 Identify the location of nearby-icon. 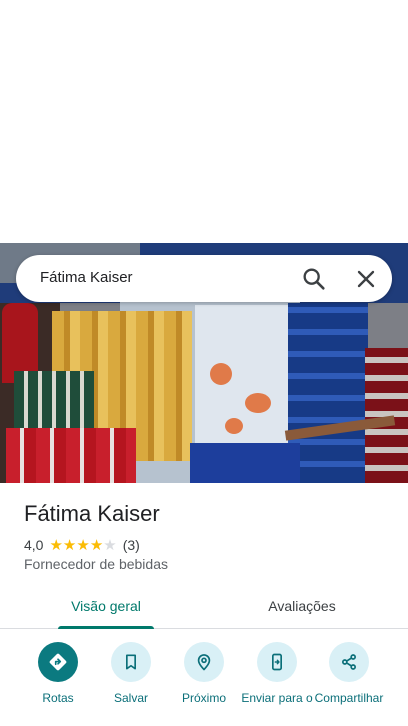
(204, 662).